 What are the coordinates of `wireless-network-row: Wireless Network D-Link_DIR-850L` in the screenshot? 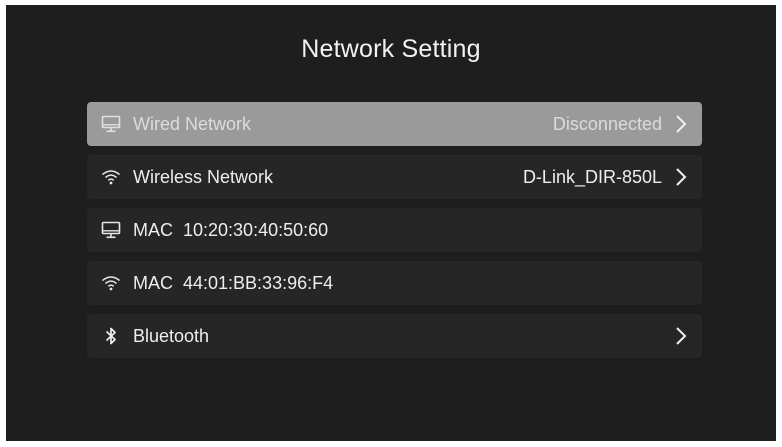 It's located at (394, 177).